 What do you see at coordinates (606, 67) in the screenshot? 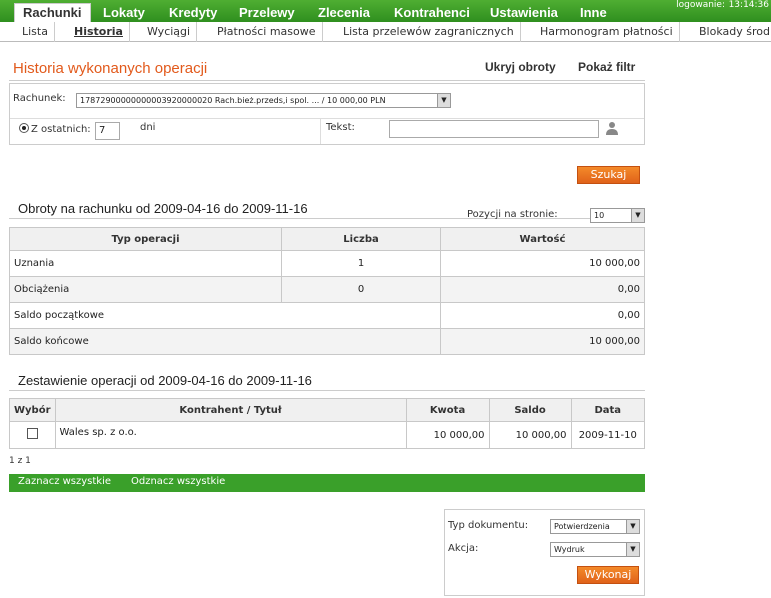
I see `show-filter-link: Pokaż filtr` at bounding box center [606, 67].